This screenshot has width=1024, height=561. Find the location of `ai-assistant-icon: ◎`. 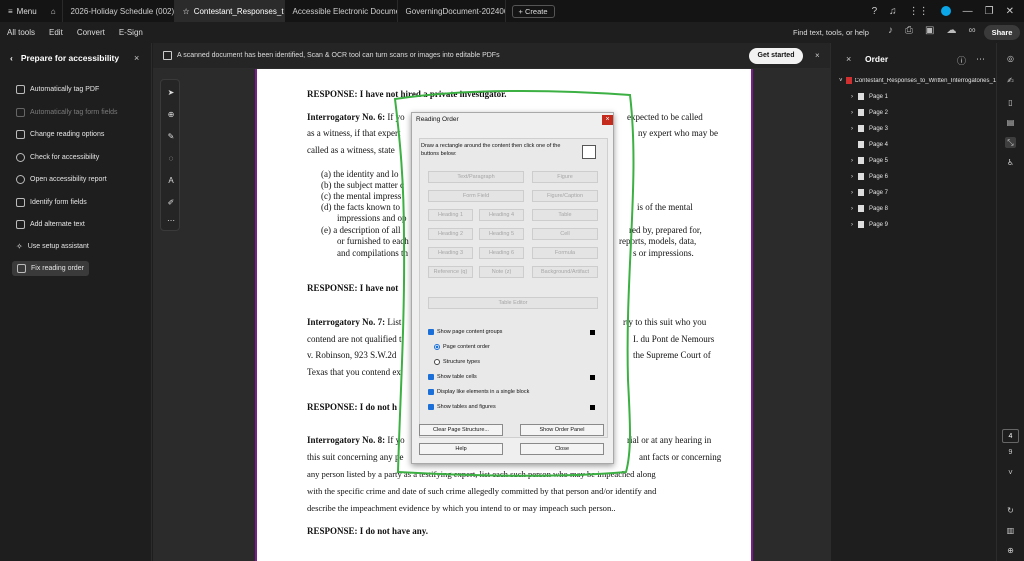

ai-assistant-icon: ◎ is located at coordinates (1010, 58).